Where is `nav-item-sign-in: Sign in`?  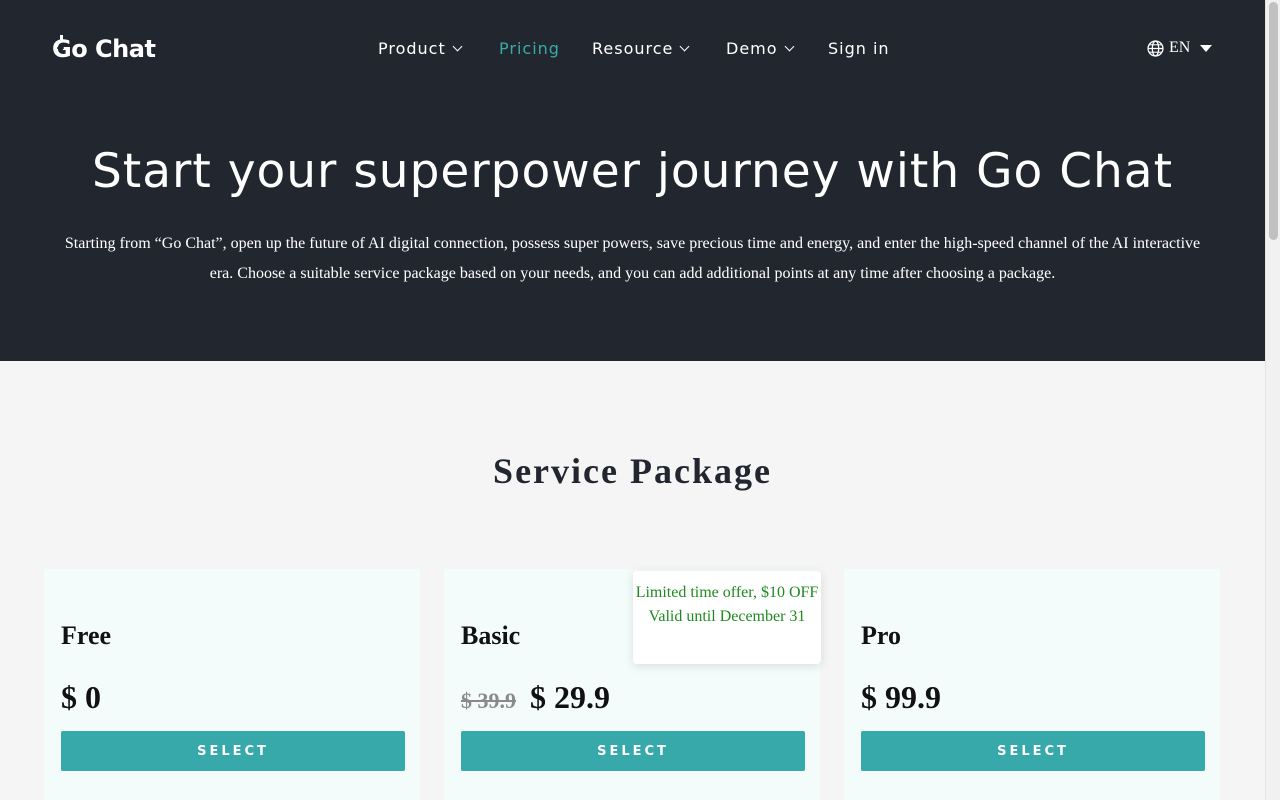
nav-item-sign-in: Sign in is located at coordinates (859, 48).